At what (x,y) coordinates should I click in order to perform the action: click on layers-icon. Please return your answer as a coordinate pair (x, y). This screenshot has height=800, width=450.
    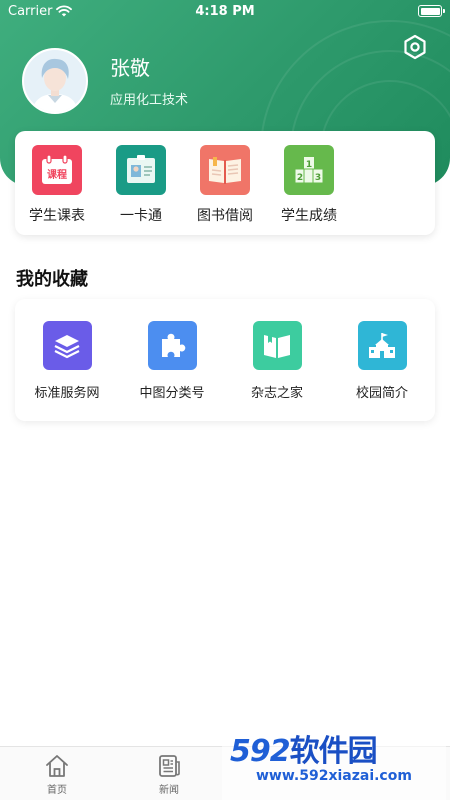
    Looking at the image, I should click on (67, 345).